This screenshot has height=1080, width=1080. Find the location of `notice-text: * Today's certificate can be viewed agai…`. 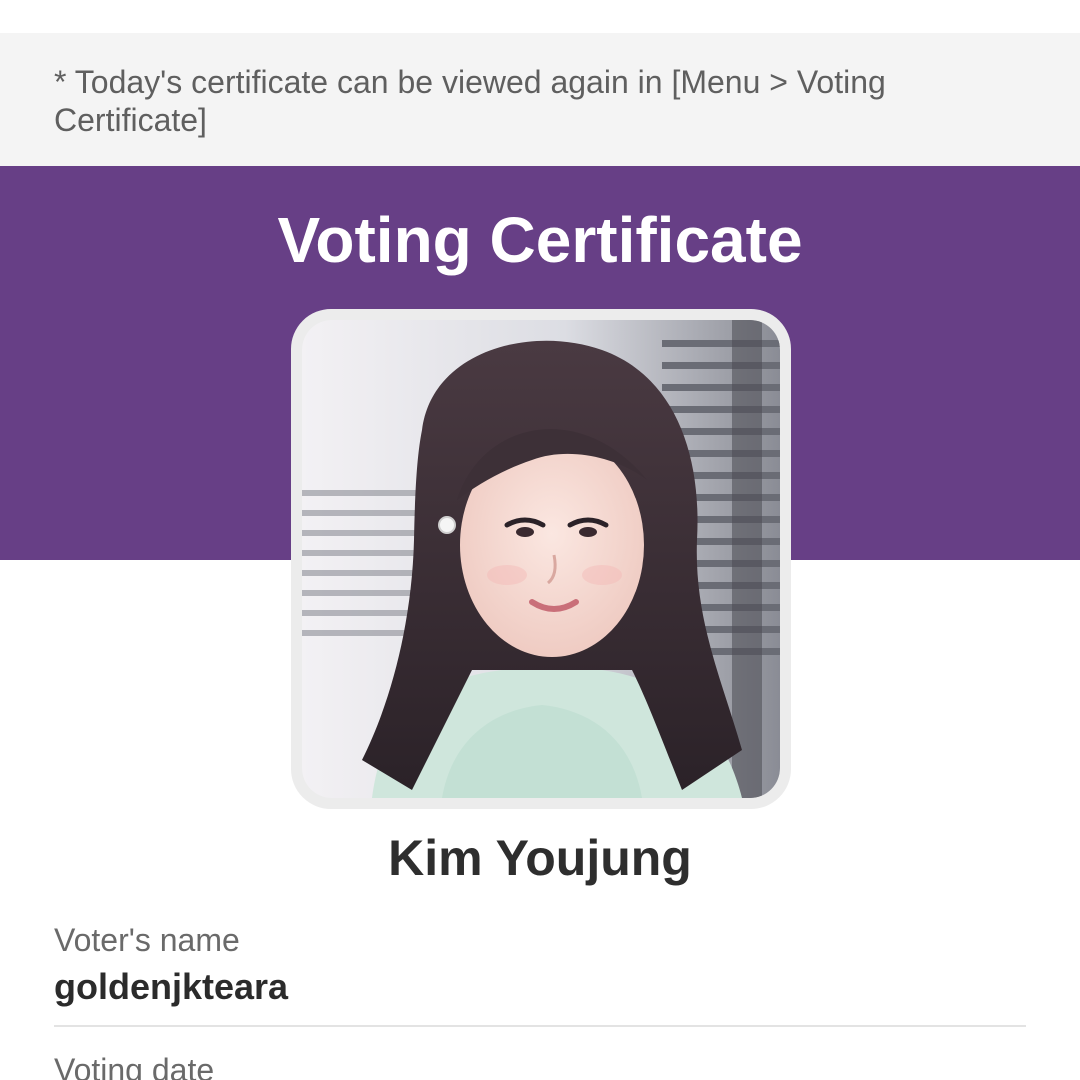

notice-text: * Today's certificate can be viewed agai… is located at coordinates (470, 101).